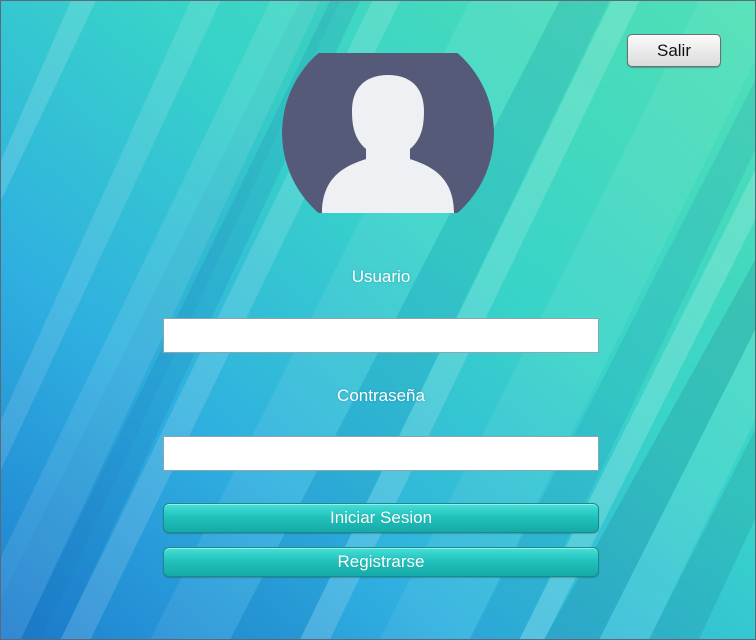 The width and height of the screenshot is (756, 640). I want to click on username-label: Usuario, so click(381, 276).